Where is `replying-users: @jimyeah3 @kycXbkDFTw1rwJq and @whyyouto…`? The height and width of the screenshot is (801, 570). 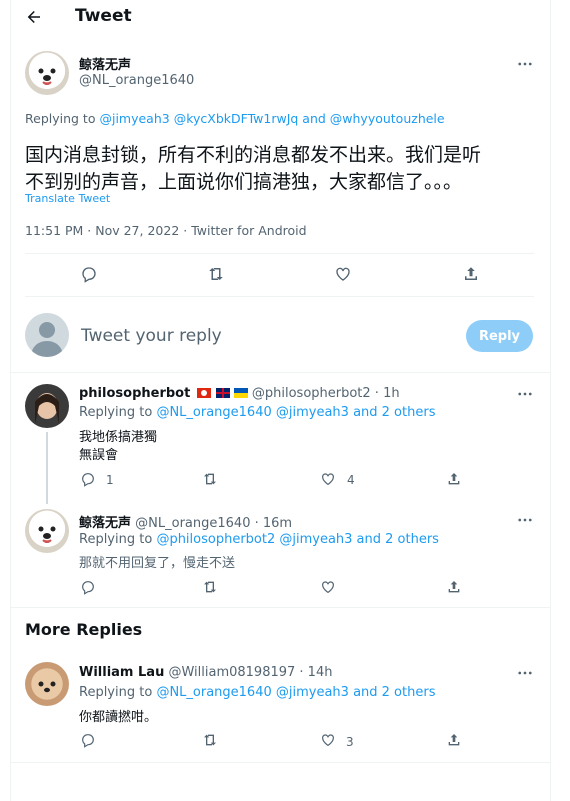
replying-users: @jimyeah3 @kycXbkDFTw1rwJq and @whyyouto… is located at coordinates (271, 118).